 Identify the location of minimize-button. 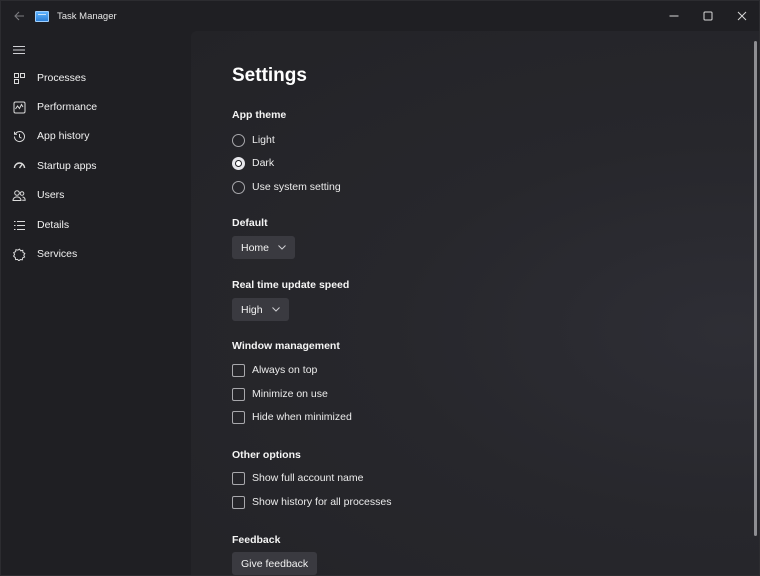
(674, 16).